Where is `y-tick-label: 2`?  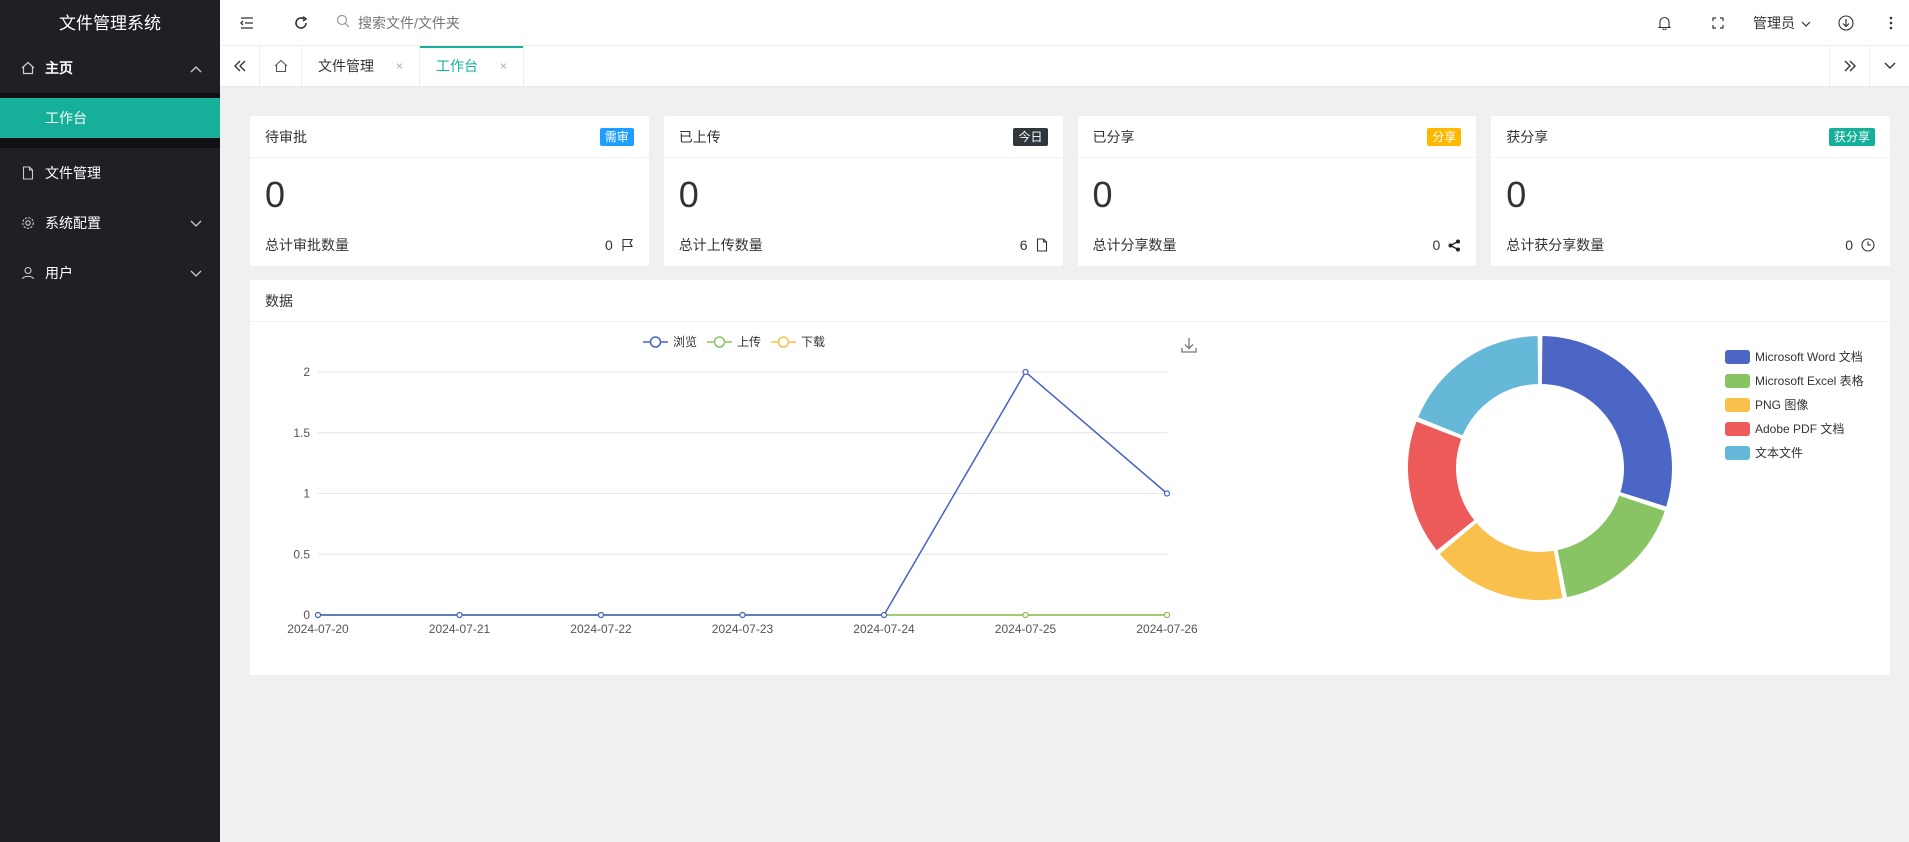
y-tick-label: 2 is located at coordinates (306, 372).